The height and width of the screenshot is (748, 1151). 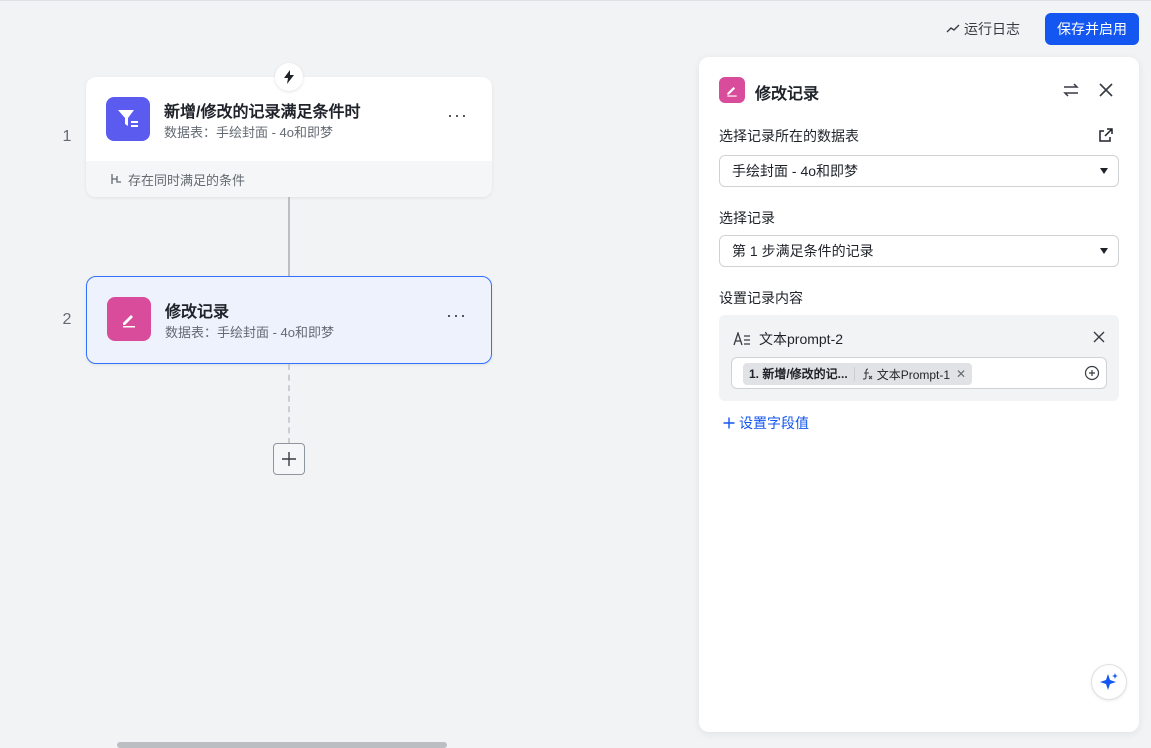 What do you see at coordinates (1092, 373) in the screenshot?
I see `add-variable-icon` at bounding box center [1092, 373].